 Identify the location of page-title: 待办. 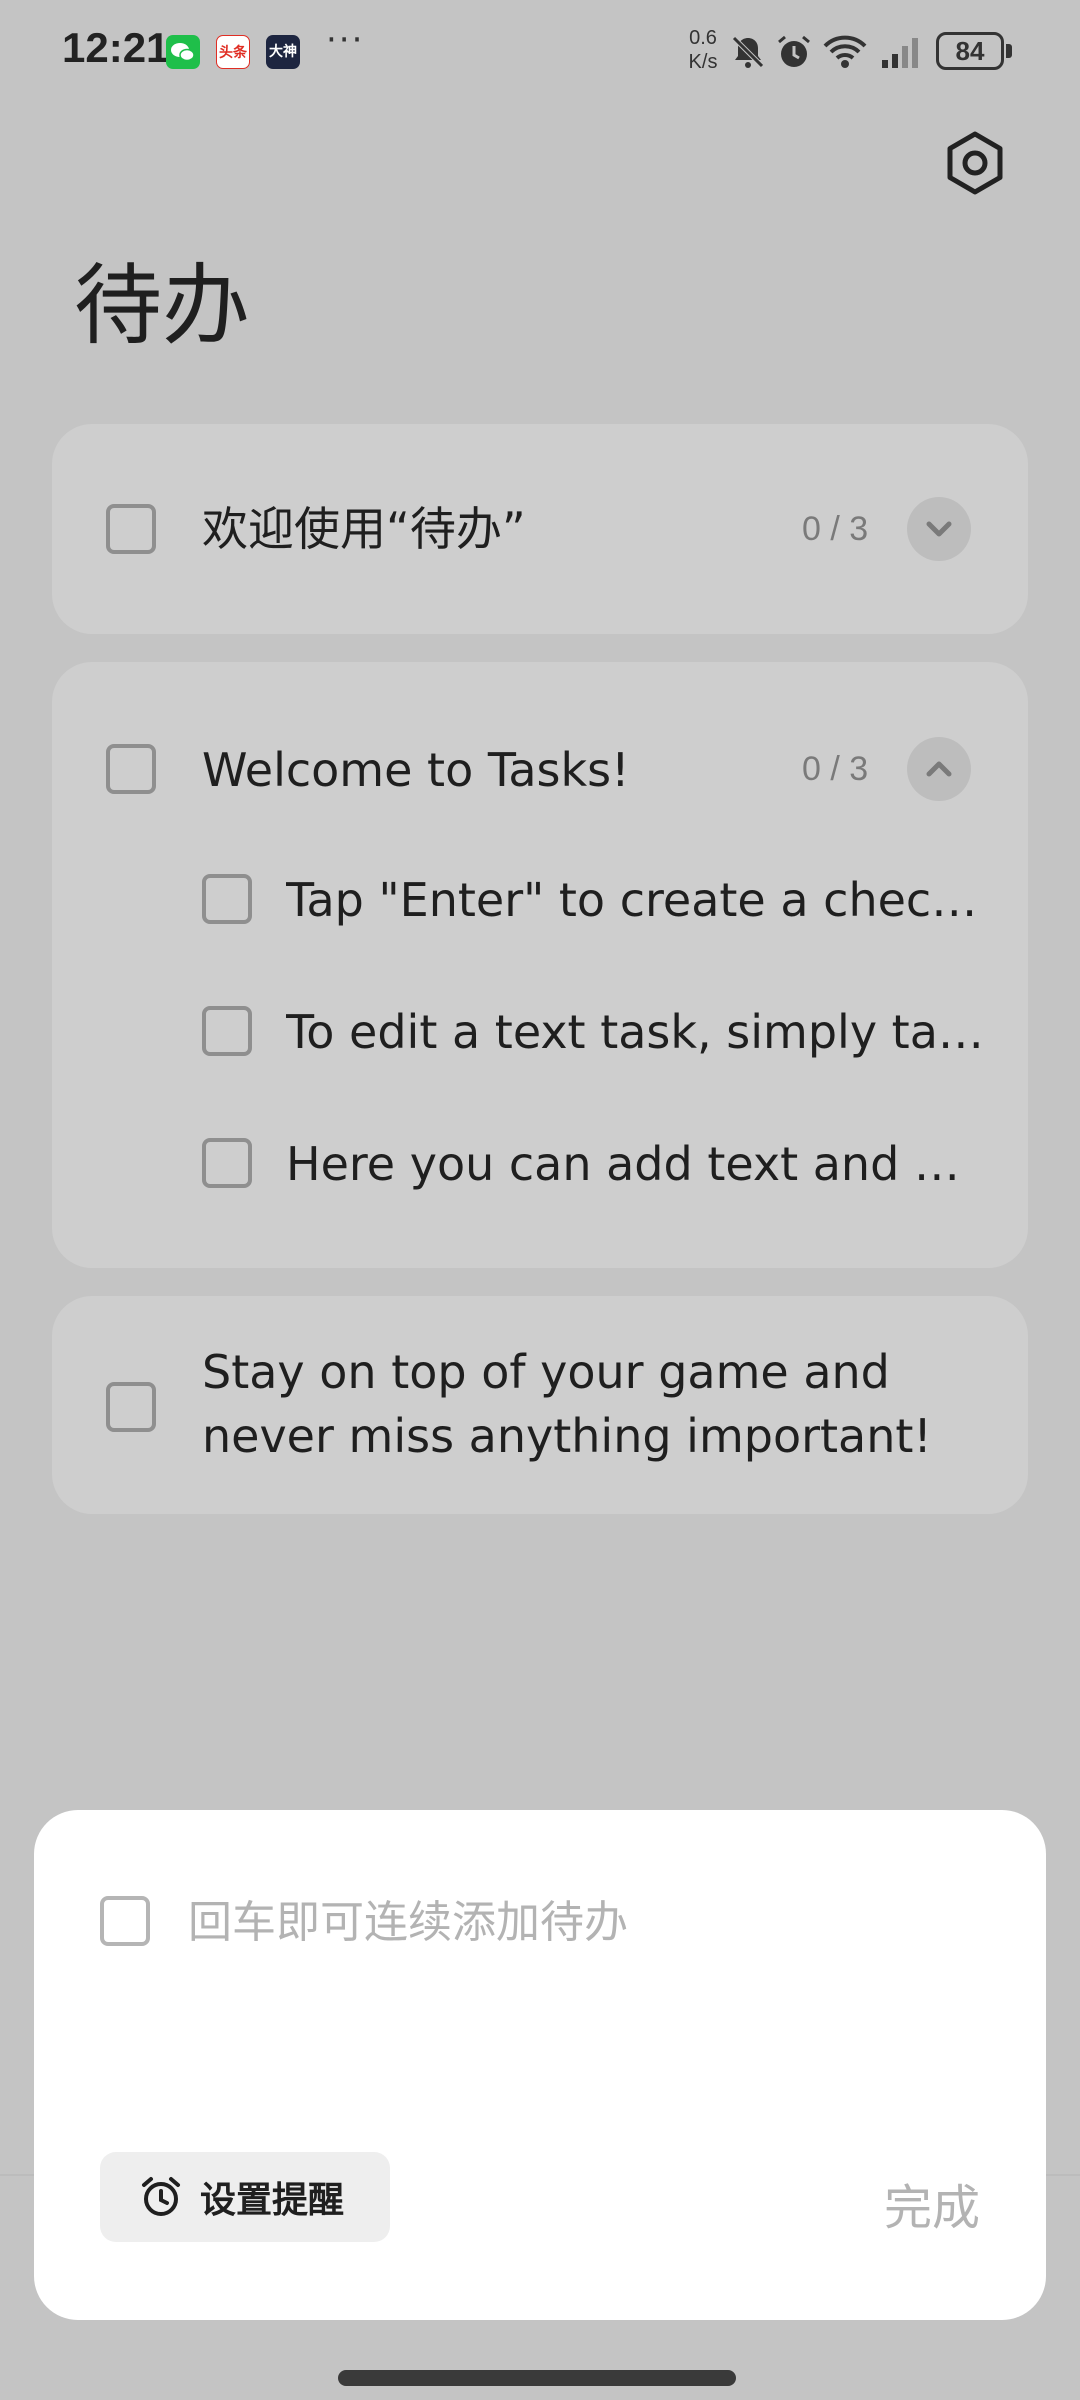
(162, 305).